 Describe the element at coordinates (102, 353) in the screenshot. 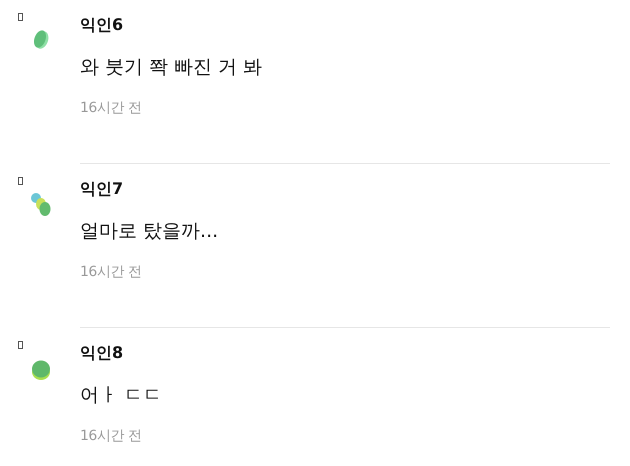

I see `author-name: 익인8` at that location.